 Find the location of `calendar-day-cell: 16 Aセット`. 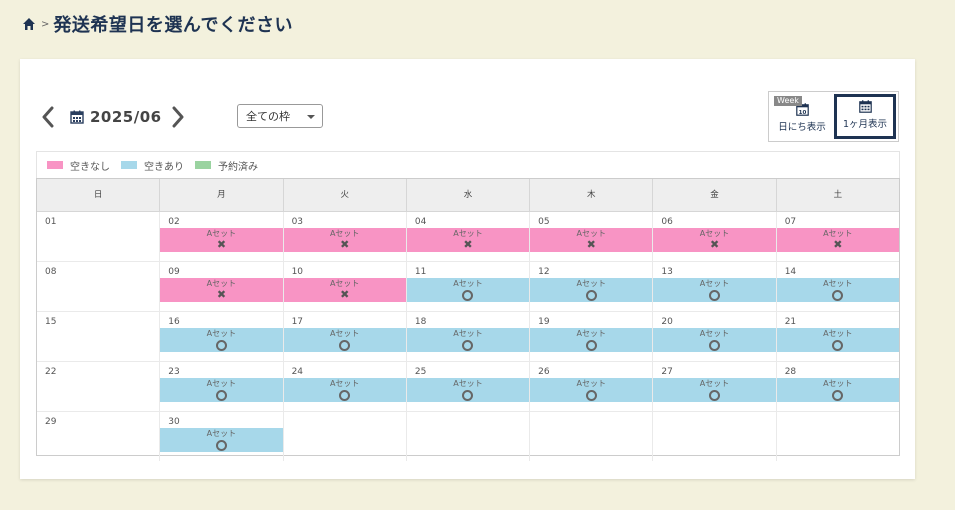

calendar-day-cell: 16 Aセット is located at coordinates (222, 336).